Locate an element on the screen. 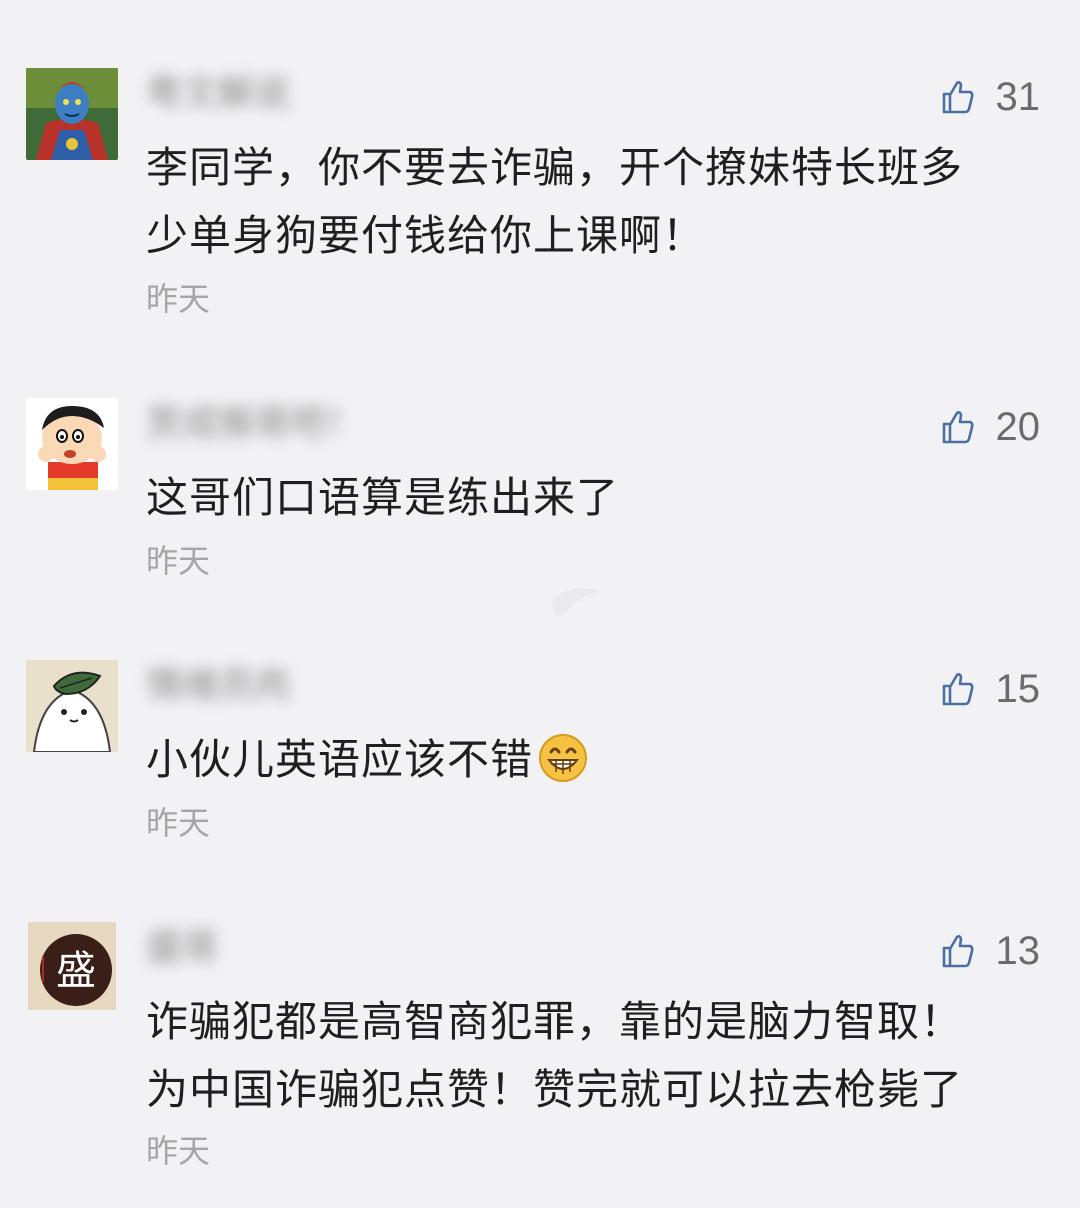 The height and width of the screenshot is (1208, 1080). comment-text-line: 诈骗犯都是高智商犯罪，靠的是脑力智取！ is located at coordinates (555, 1021).